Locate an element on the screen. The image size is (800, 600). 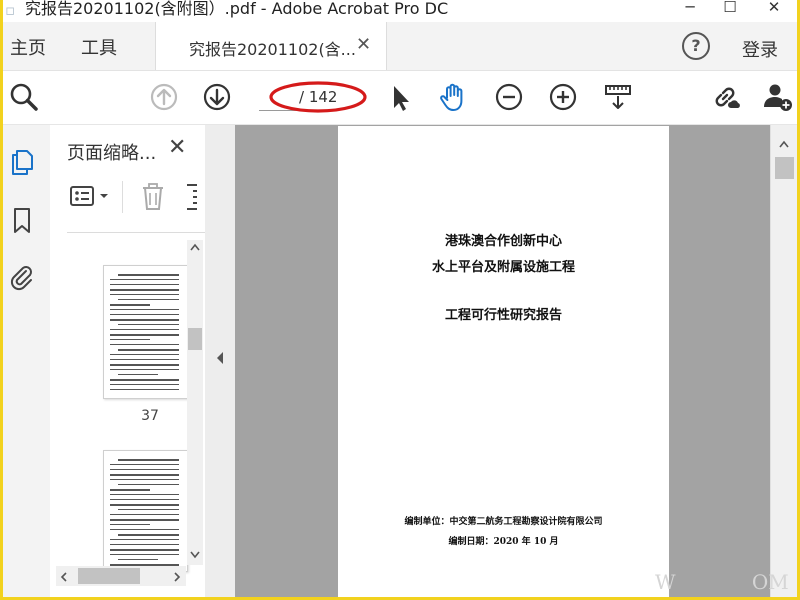
minimize-button: ─ is located at coordinates (690, 9).